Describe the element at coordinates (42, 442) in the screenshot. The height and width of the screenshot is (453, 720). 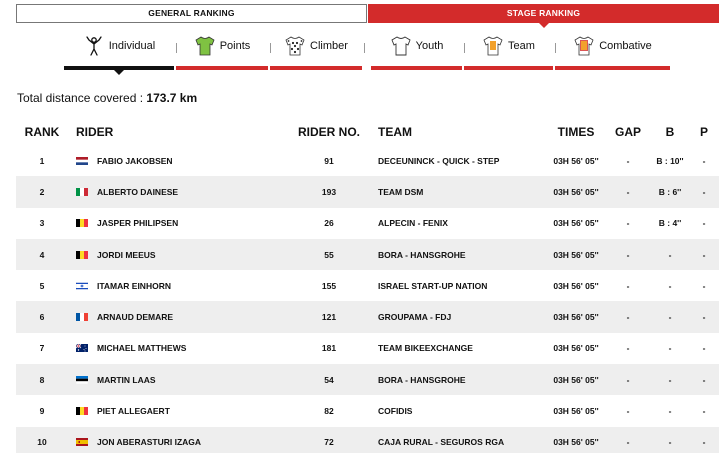
I see `rank-cell: 10` at that location.